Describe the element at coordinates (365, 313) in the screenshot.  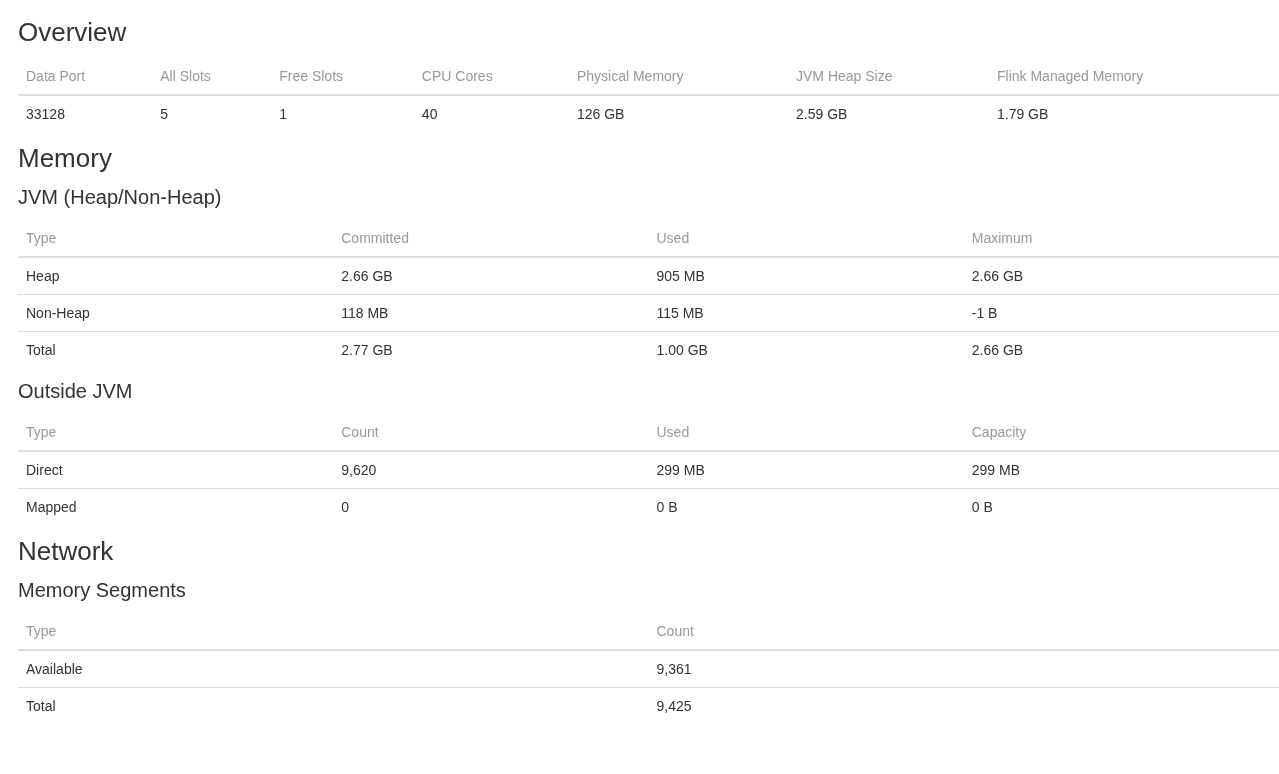
I see `table-cell: 118 MB` at that location.